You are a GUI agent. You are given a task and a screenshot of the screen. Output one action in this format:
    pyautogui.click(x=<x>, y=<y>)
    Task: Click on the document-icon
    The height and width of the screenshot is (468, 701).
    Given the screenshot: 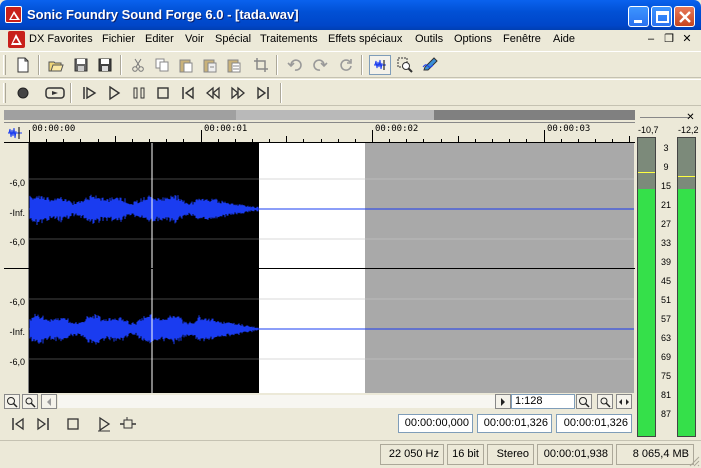 What is the action you would take?
    pyautogui.click(x=16, y=39)
    